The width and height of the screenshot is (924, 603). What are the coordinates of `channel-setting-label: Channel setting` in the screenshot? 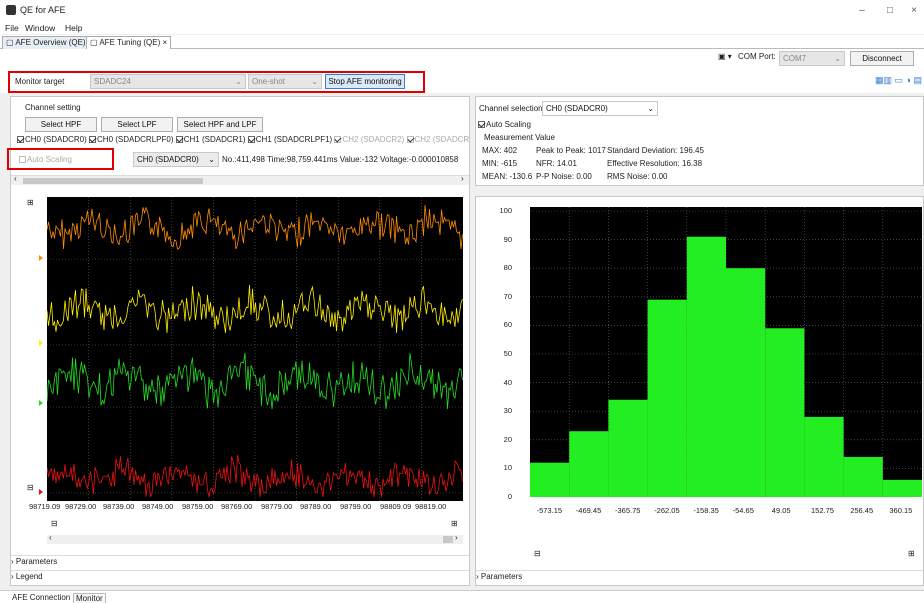 It's located at (53, 107).